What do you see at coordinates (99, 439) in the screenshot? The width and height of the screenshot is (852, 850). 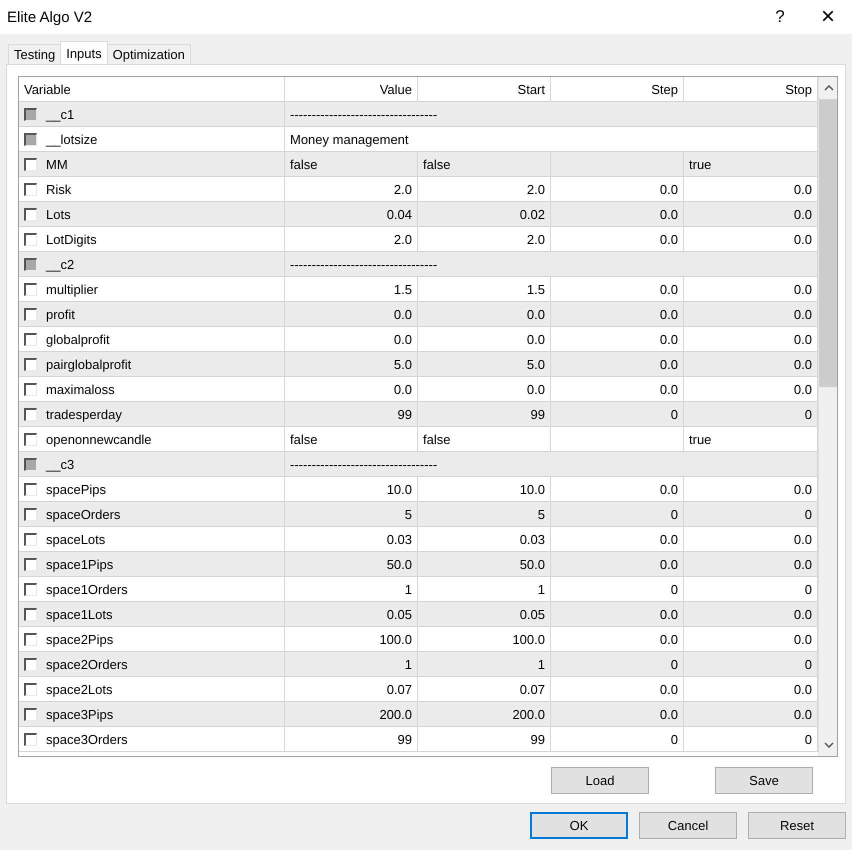 I see `variable-name: openonnewcandle` at bounding box center [99, 439].